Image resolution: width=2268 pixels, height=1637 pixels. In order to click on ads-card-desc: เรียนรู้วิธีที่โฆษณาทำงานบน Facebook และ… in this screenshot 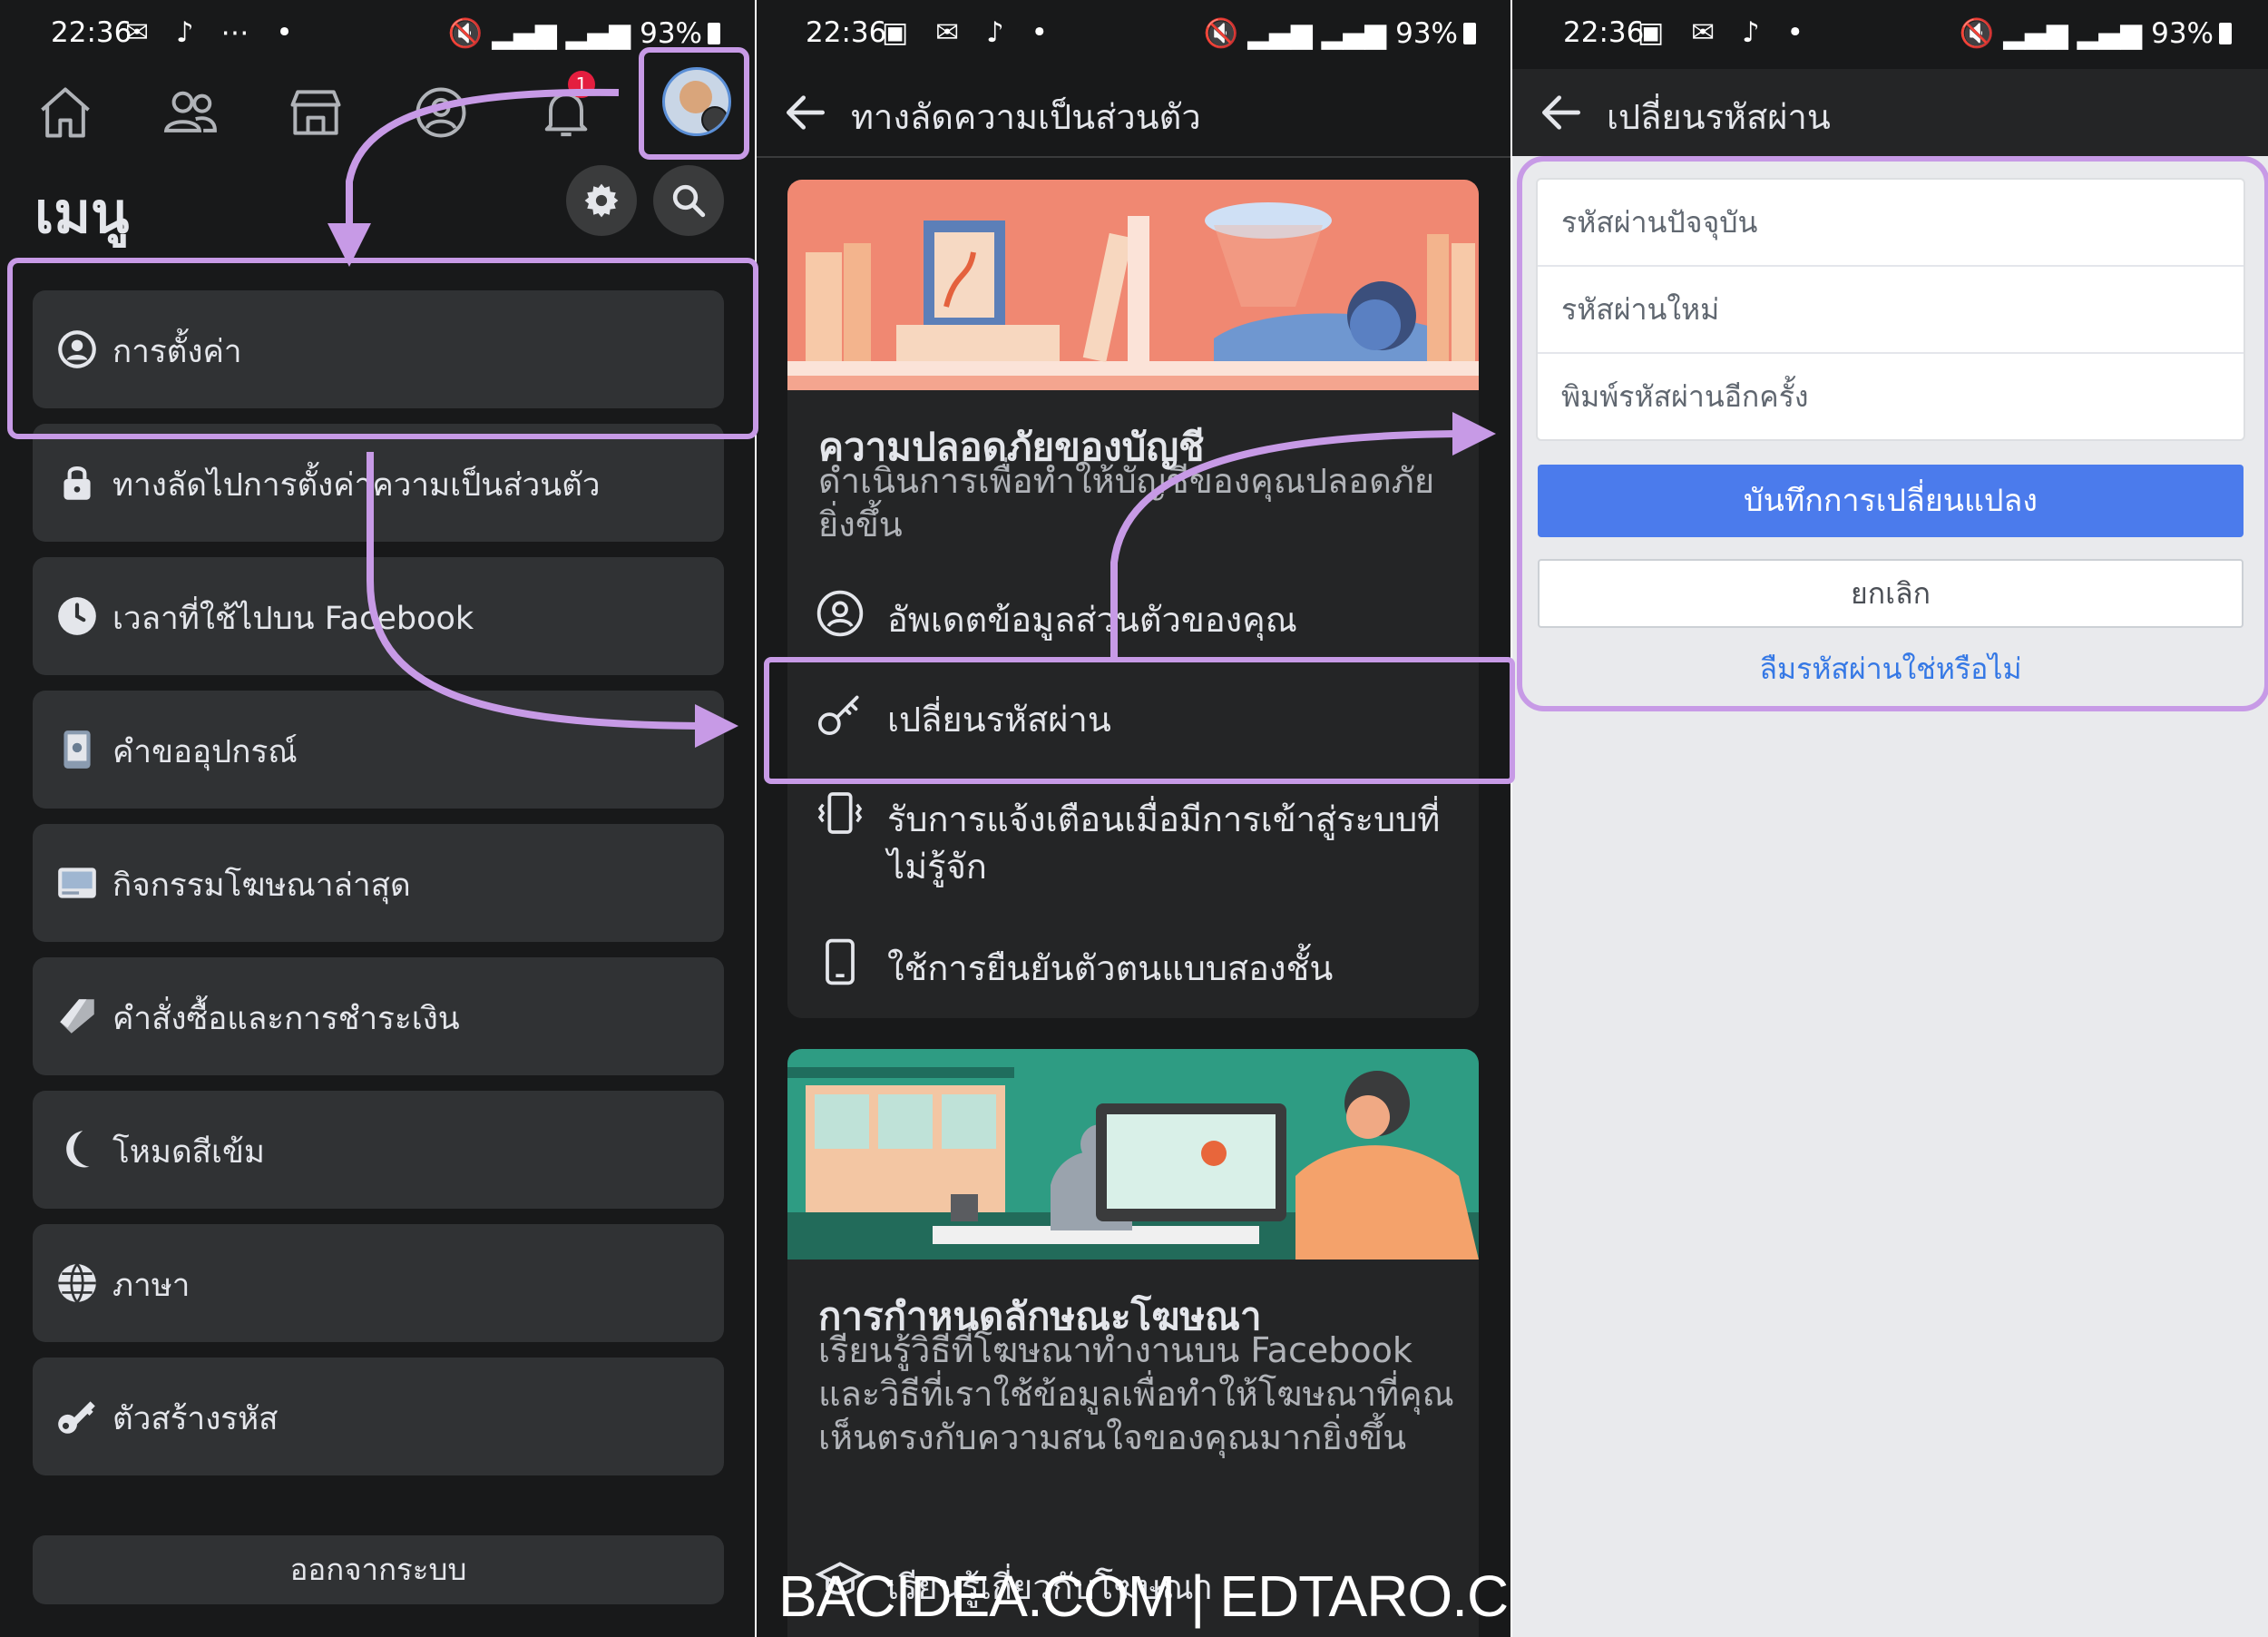, I will do `click(1136, 1394)`.